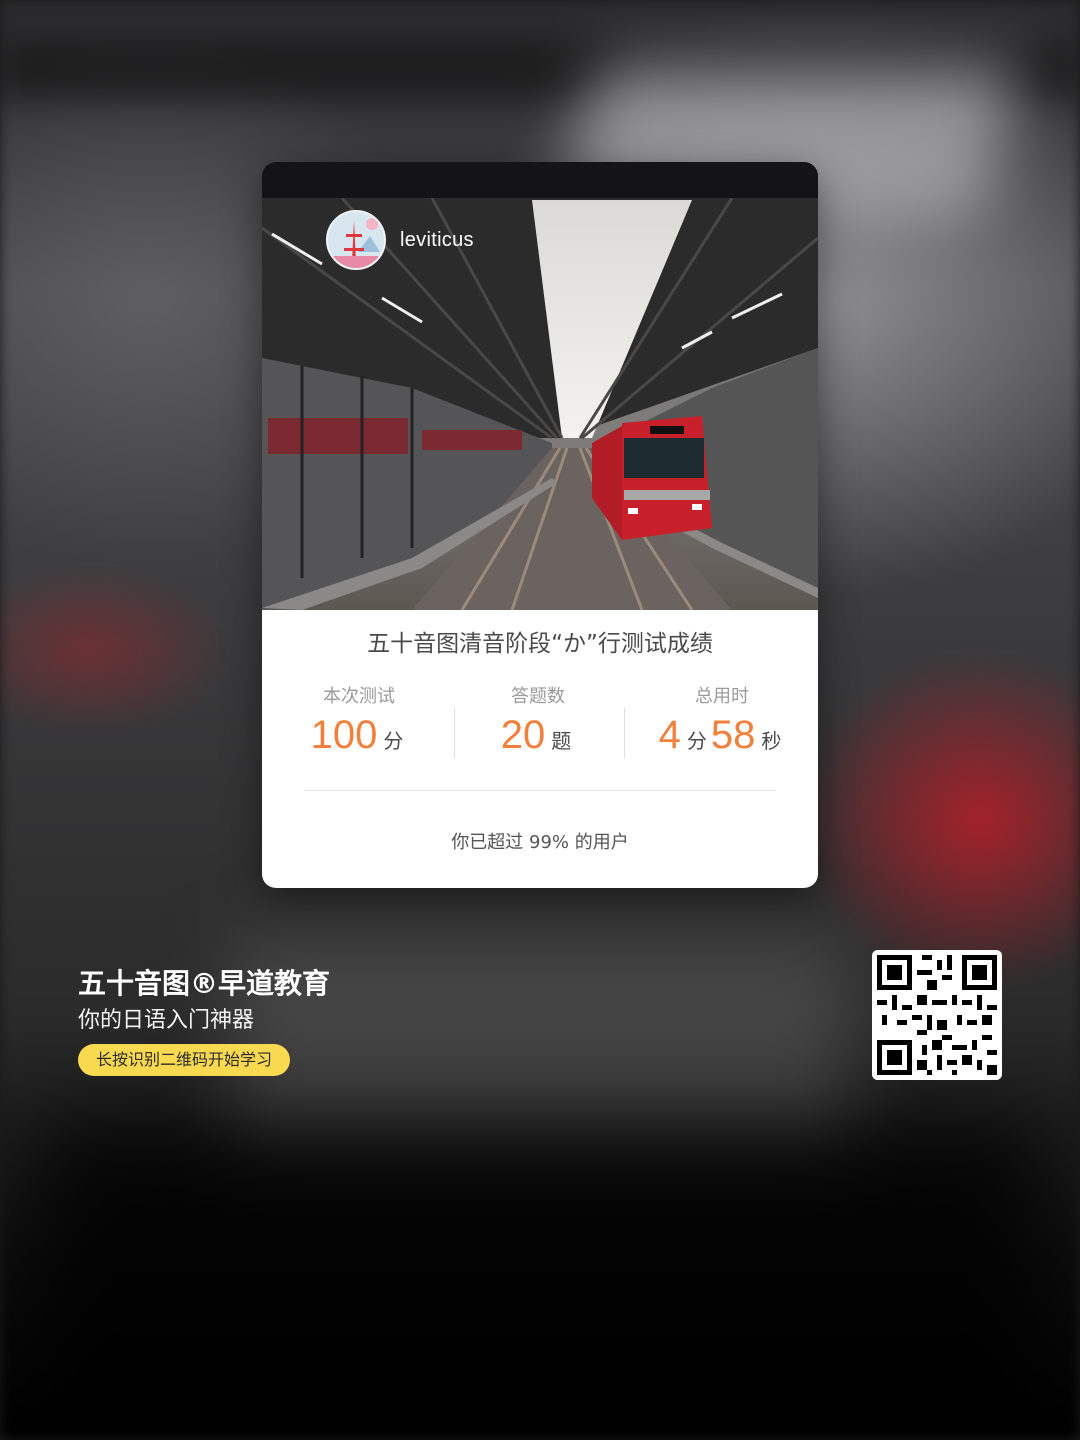  Describe the element at coordinates (696, 742) in the screenshot. I see `stat-time-min-unit: 分` at that location.